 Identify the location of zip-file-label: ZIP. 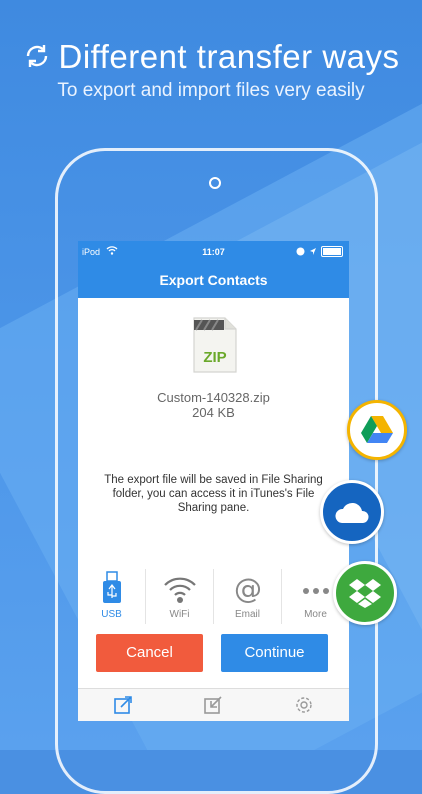
(215, 357).